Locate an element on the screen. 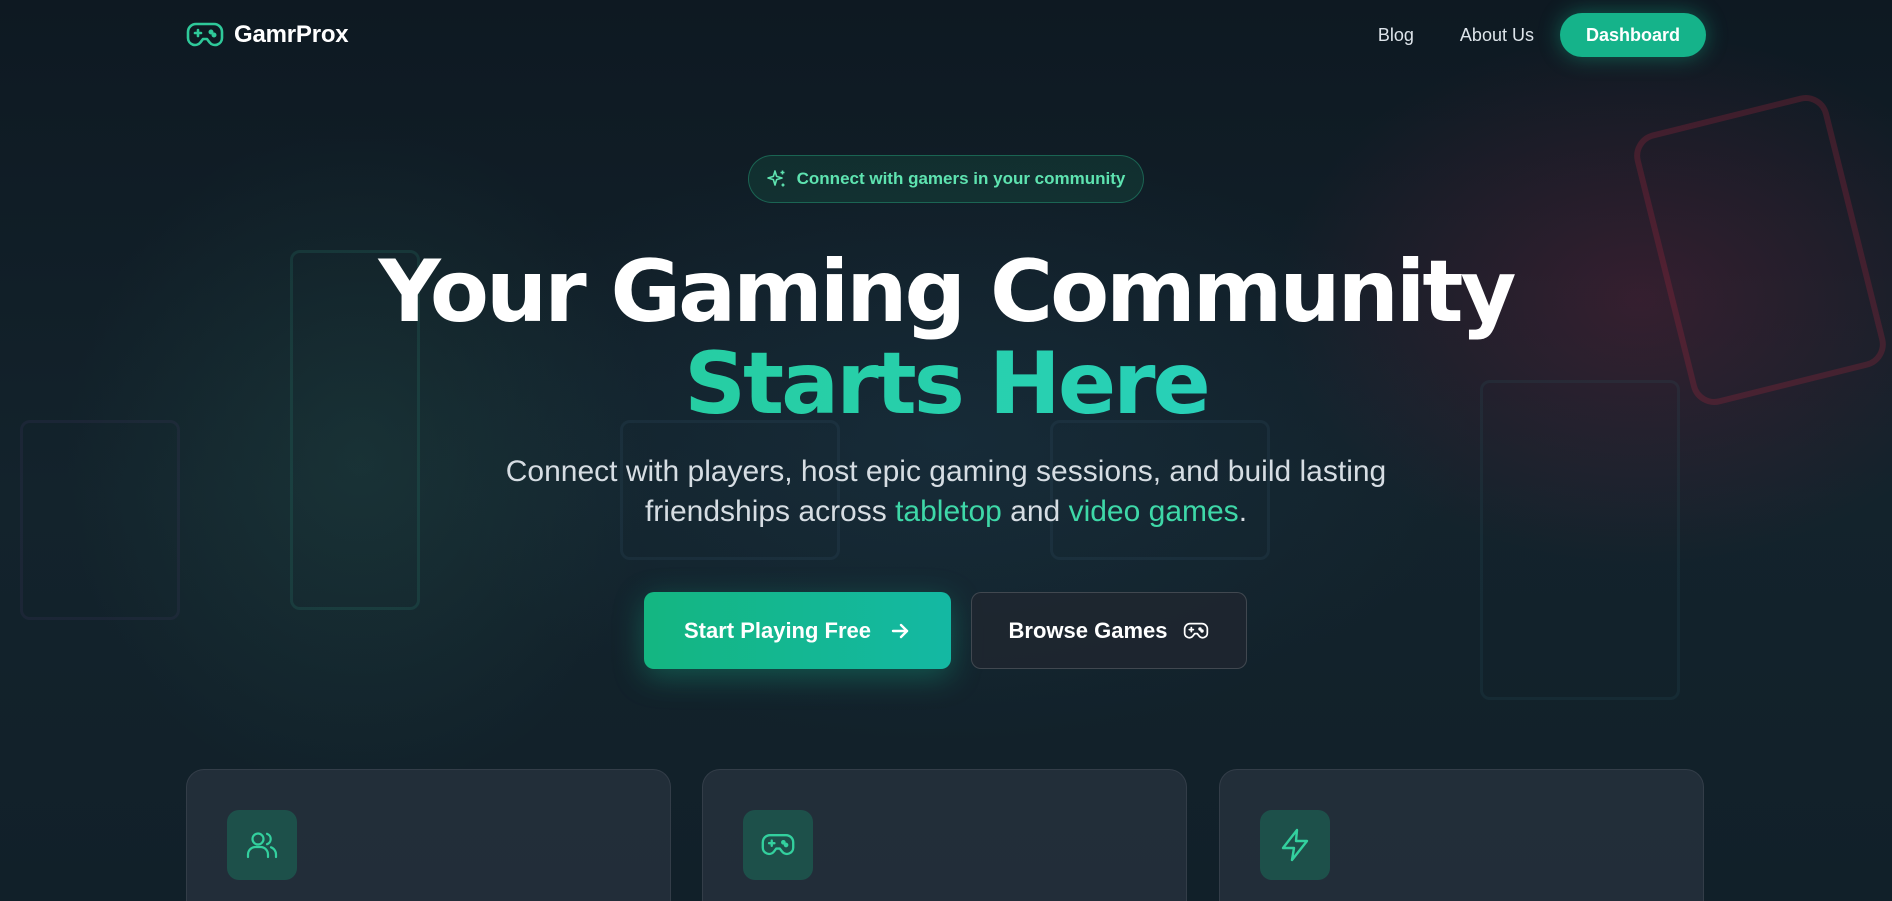  lightning-icon is located at coordinates (1295, 845).